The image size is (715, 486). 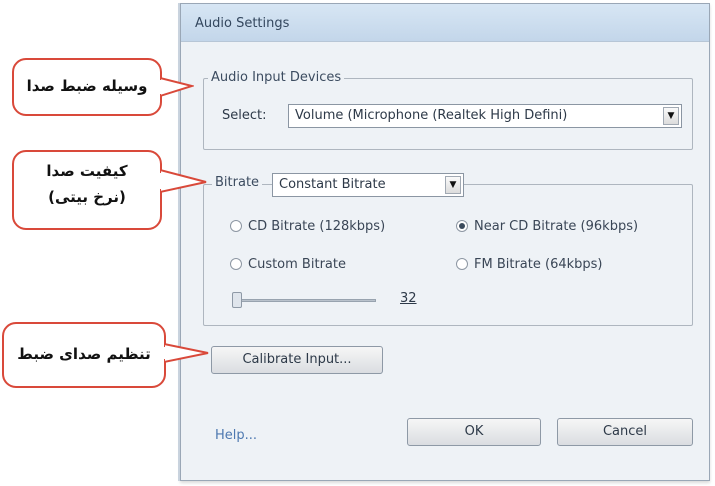 I want to click on radio-near-cd-bitrate: Near CD Bitrate (96kbps), so click(x=547, y=228).